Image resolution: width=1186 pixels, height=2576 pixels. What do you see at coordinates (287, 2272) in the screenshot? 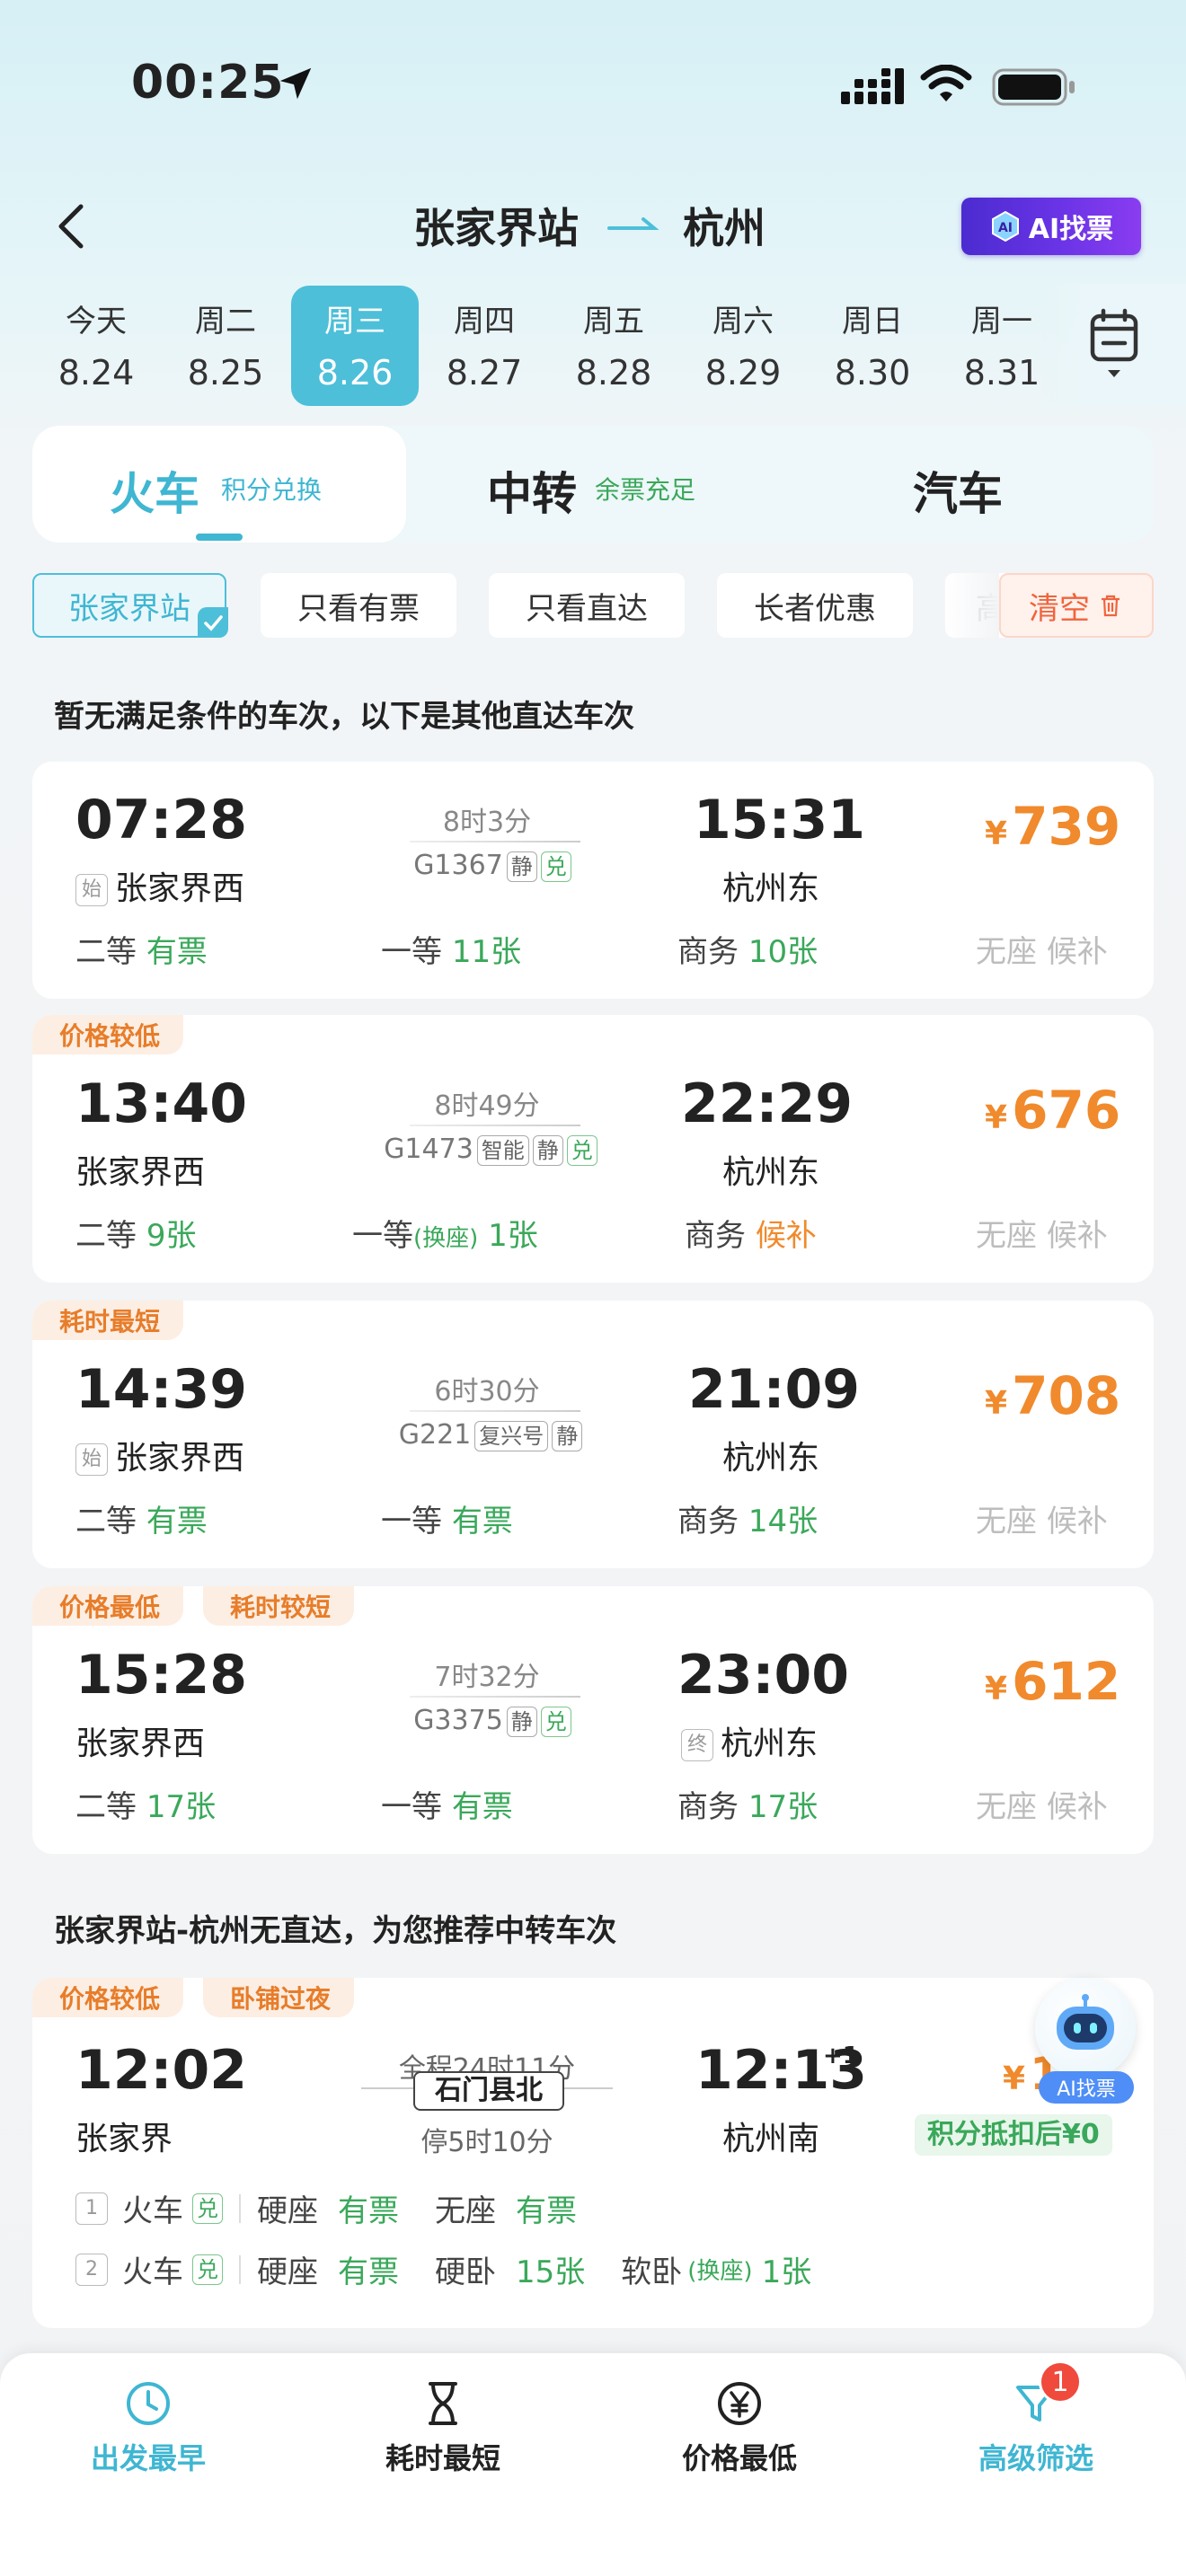
I see `seat-name: 硬座` at bounding box center [287, 2272].